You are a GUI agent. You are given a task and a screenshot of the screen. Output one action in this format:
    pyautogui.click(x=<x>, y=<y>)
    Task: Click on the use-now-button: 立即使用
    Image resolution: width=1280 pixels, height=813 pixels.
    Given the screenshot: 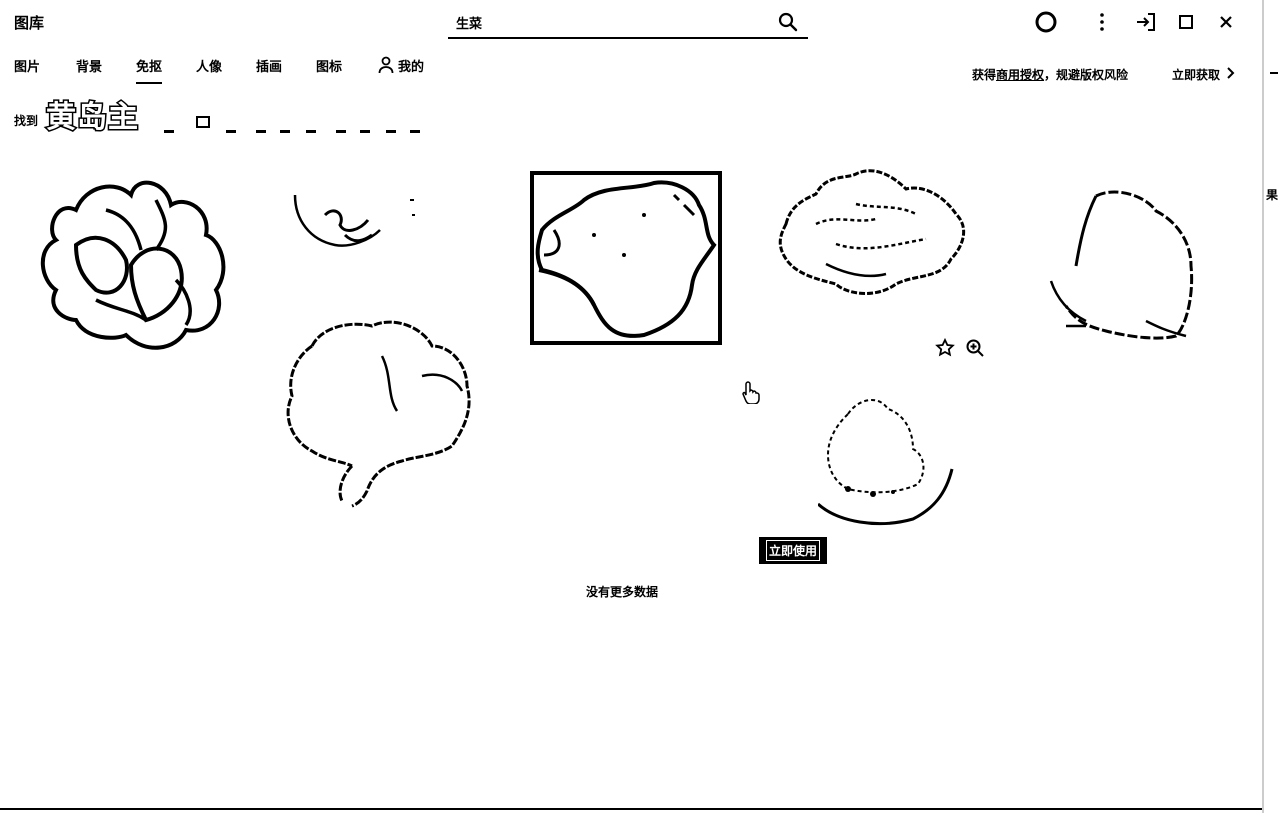 What is the action you would take?
    pyautogui.click(x=793, y=550)
    